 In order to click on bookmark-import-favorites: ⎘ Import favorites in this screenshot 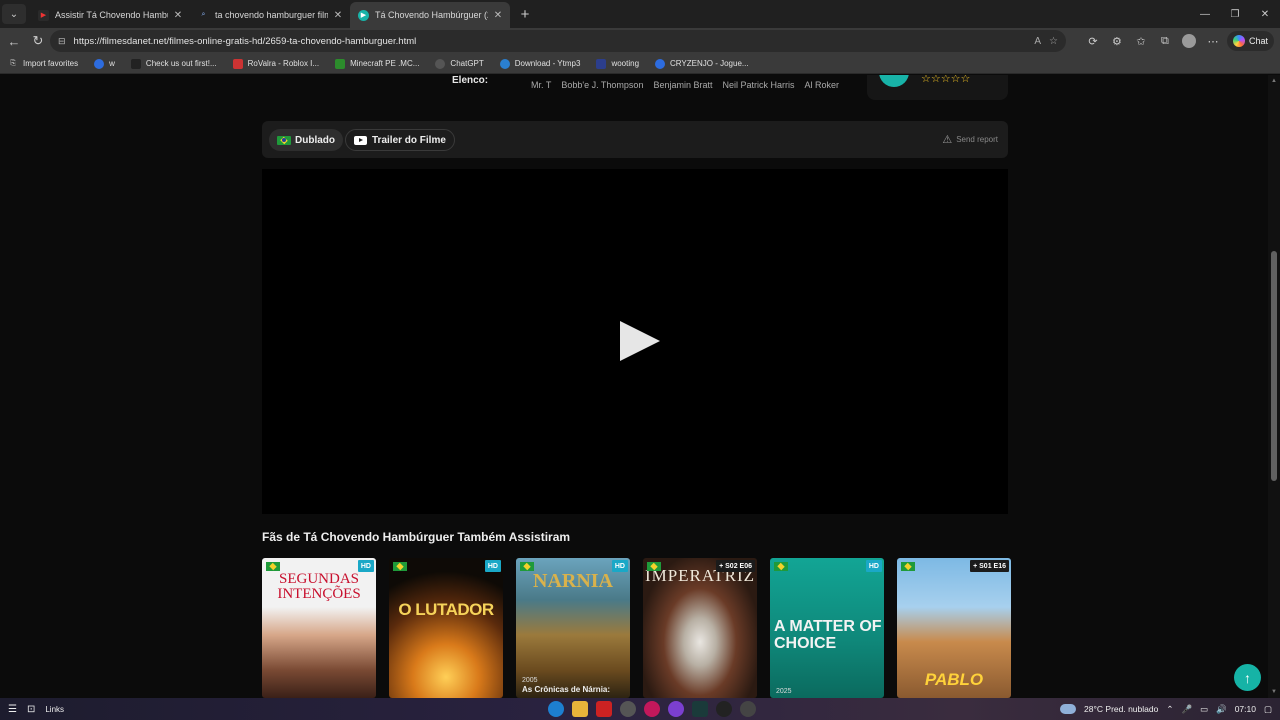, I will do `click(43, 64)`.